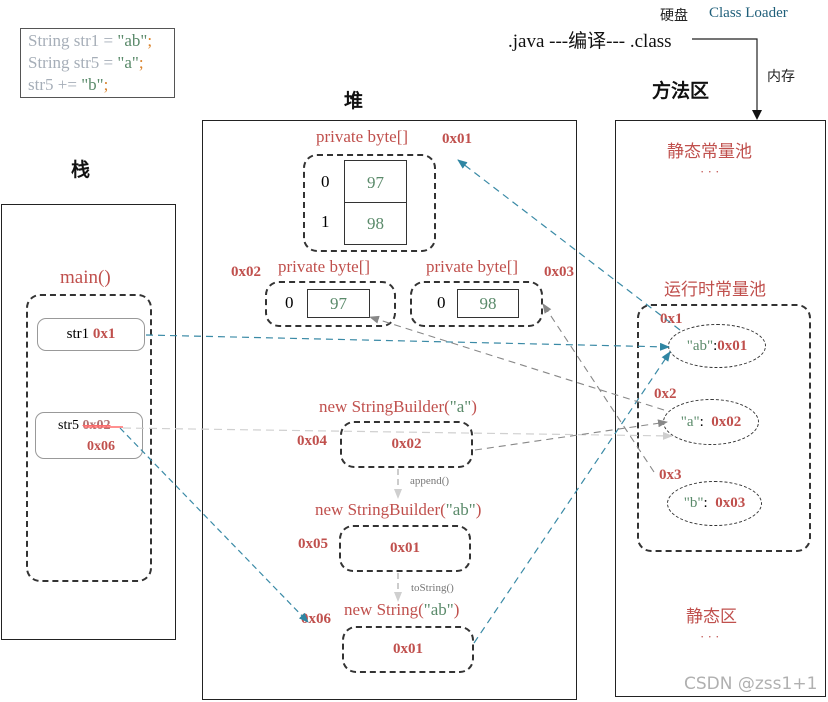 The width and height of the screenshot is (828, 702). Describe the element at coordinates (569, 245) in the screenshot. I see `arrow-ab-to-array-0x01` at that location.